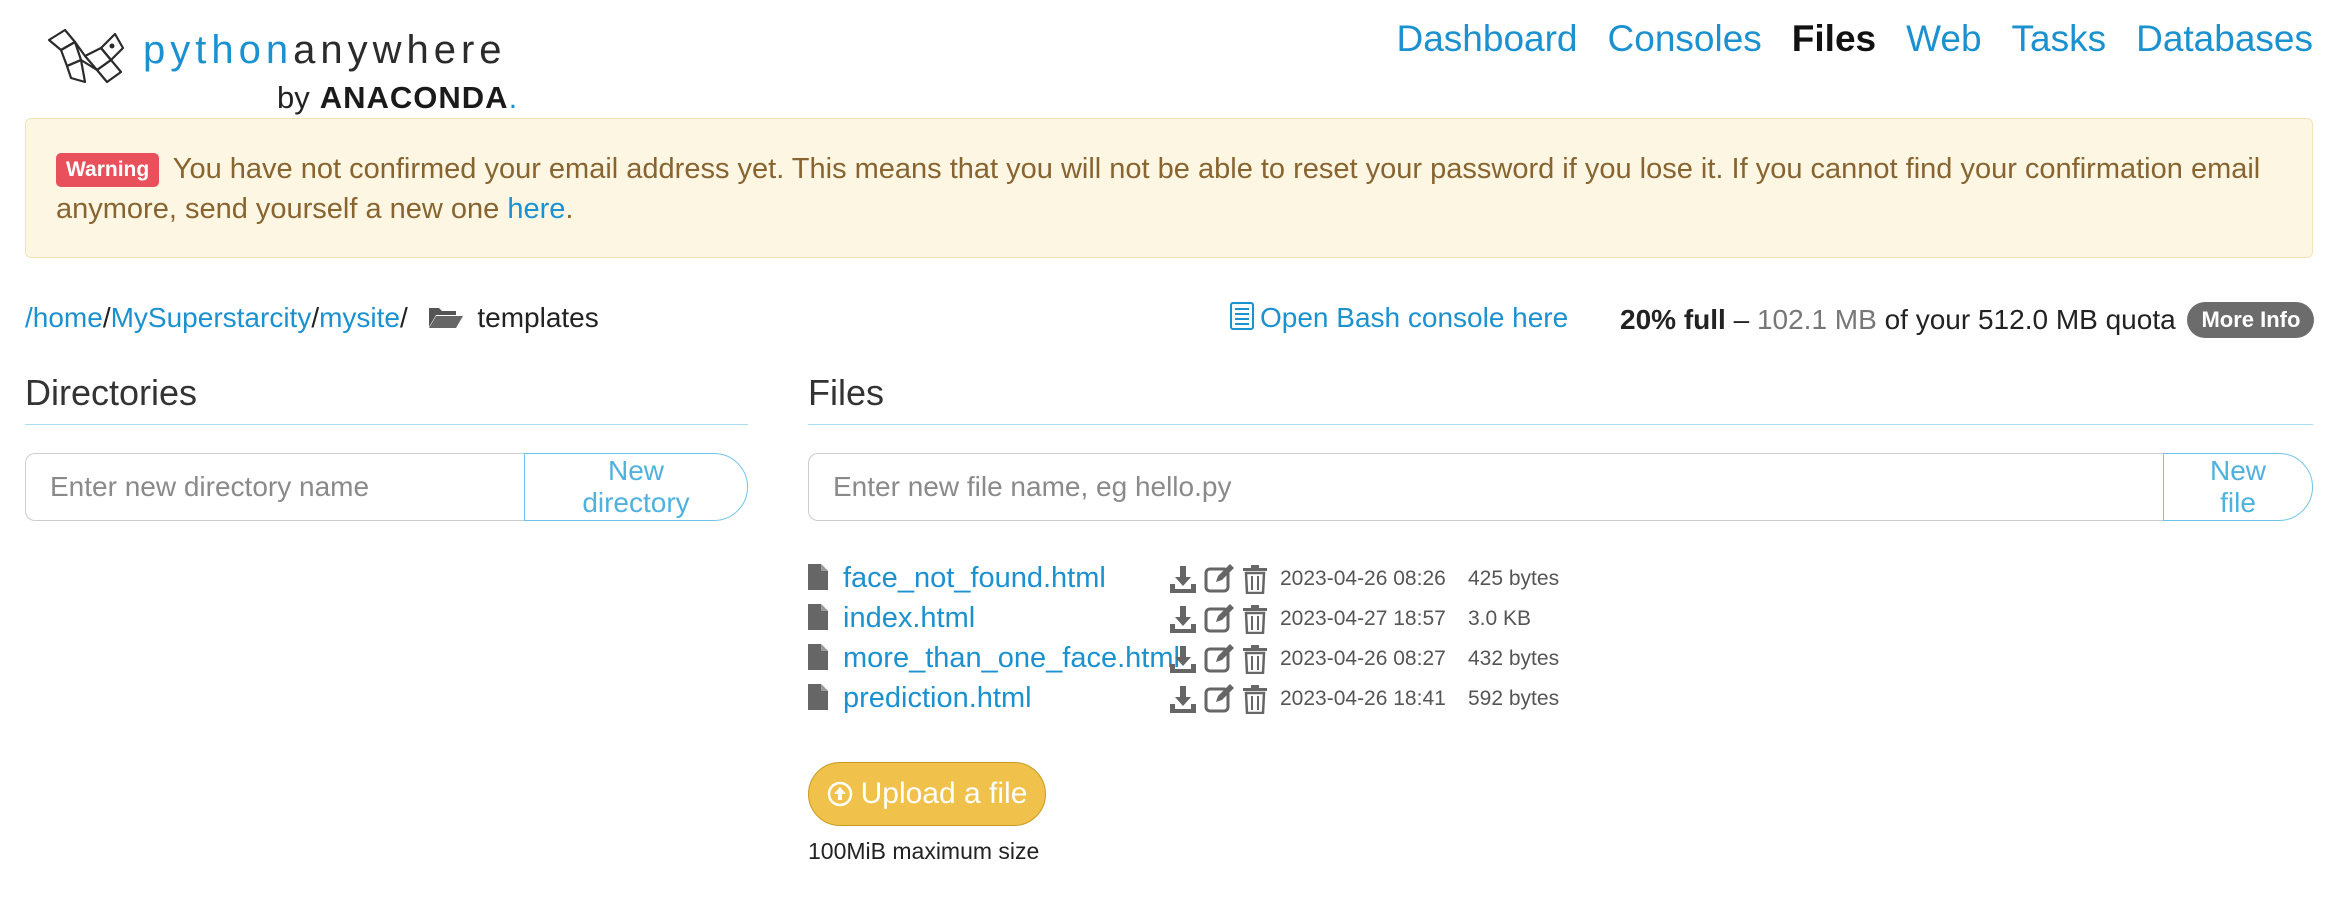 This screenshot has width=2342, height=902. What do you see at coordinates (400, 50) in the screenshot?
I see `logo-anywhere: anywhere` at bounding box center [400, 50].